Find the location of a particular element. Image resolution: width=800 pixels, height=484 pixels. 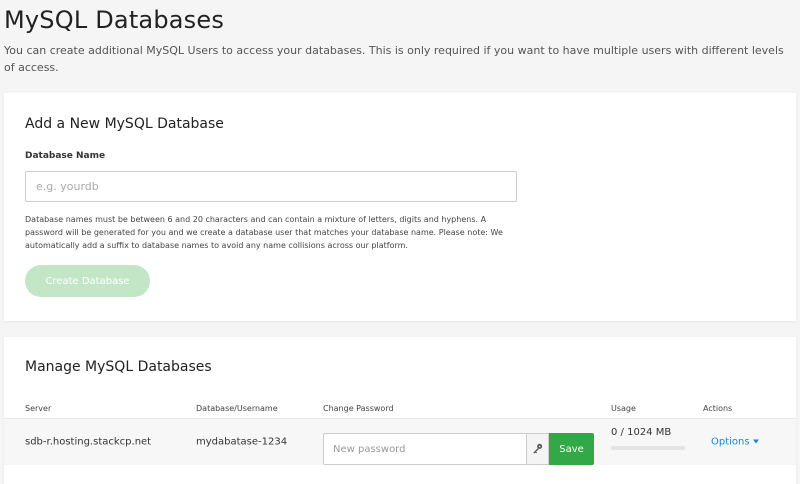

options-label: Options is located at coordinates (730, 442).